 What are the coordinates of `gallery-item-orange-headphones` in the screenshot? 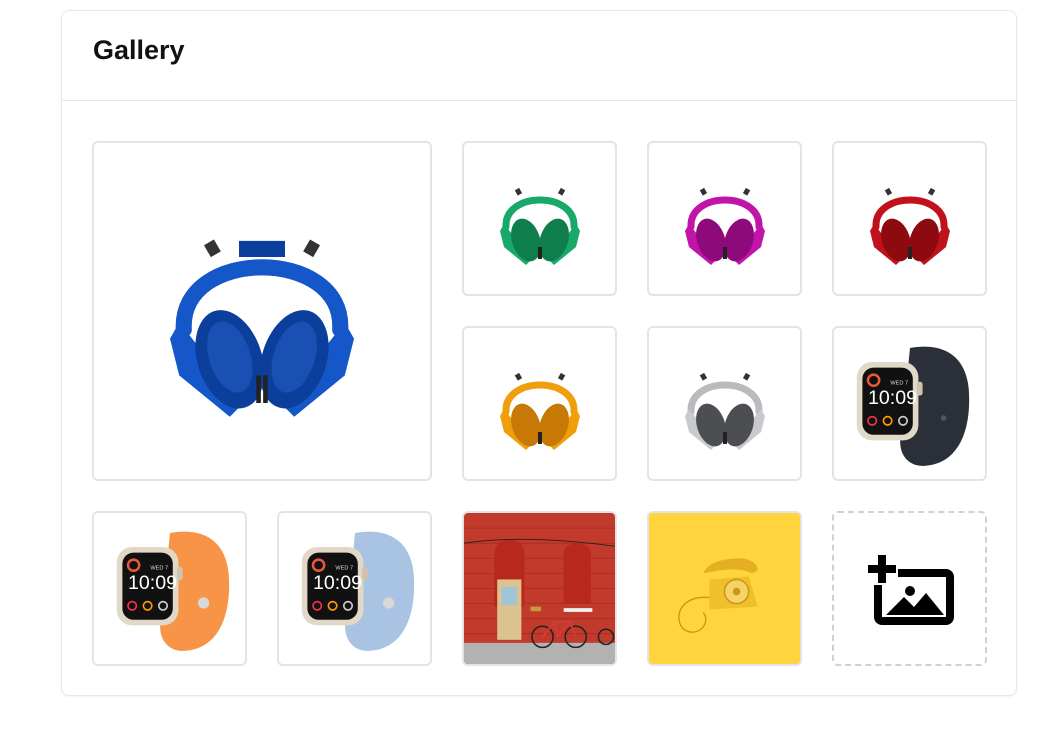 It's located at (539, 403).